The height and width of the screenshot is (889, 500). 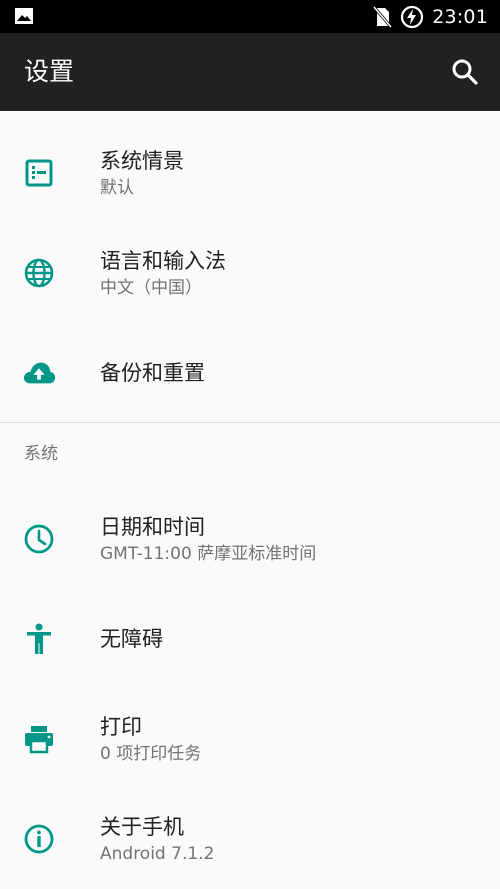 I want to click on settings-item-title: 备份和重置, so click(x=152, y=373).